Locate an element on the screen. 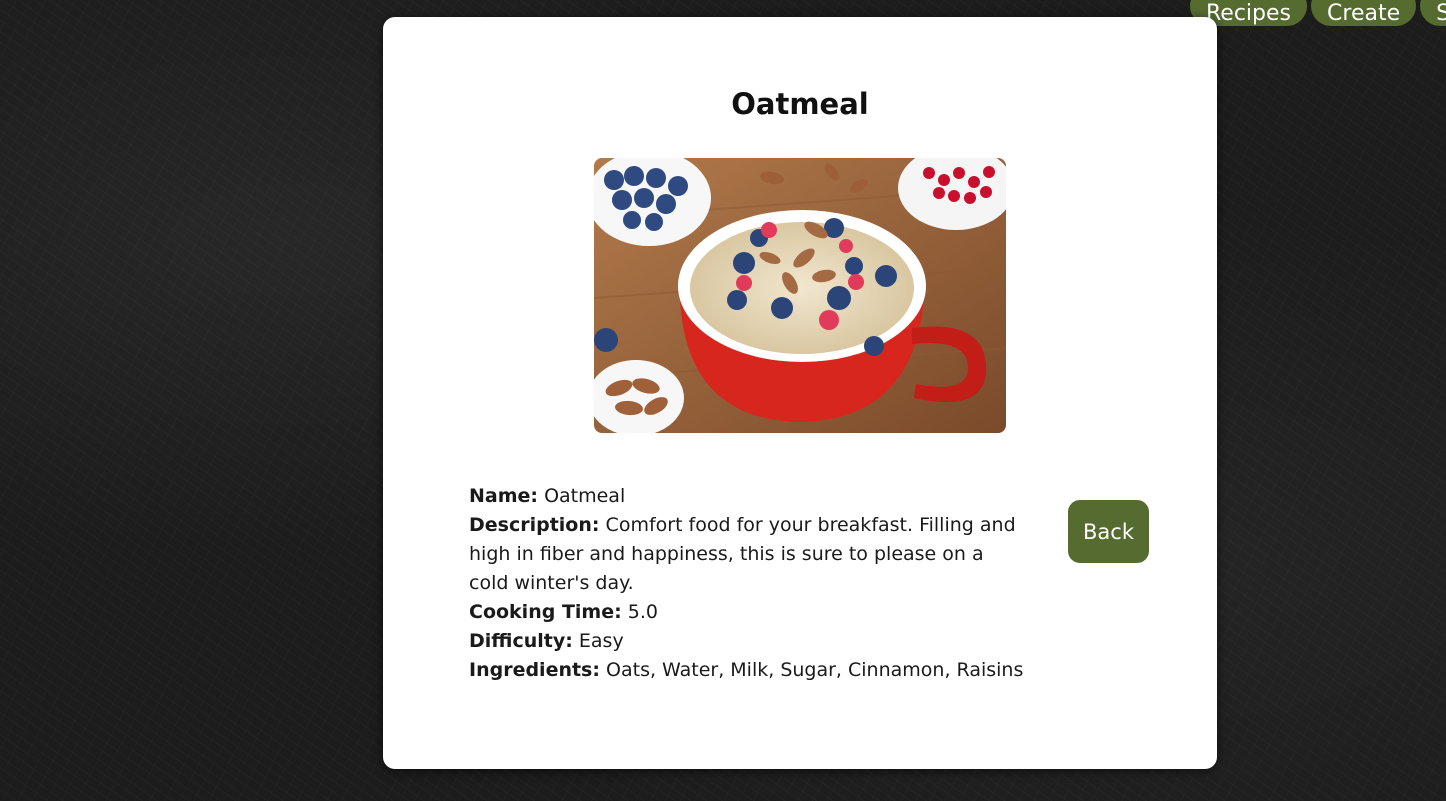 The width and height of the screenshot is (1446, 801). ingredients-label: Ingredients: is located at coordinates (534, 670).